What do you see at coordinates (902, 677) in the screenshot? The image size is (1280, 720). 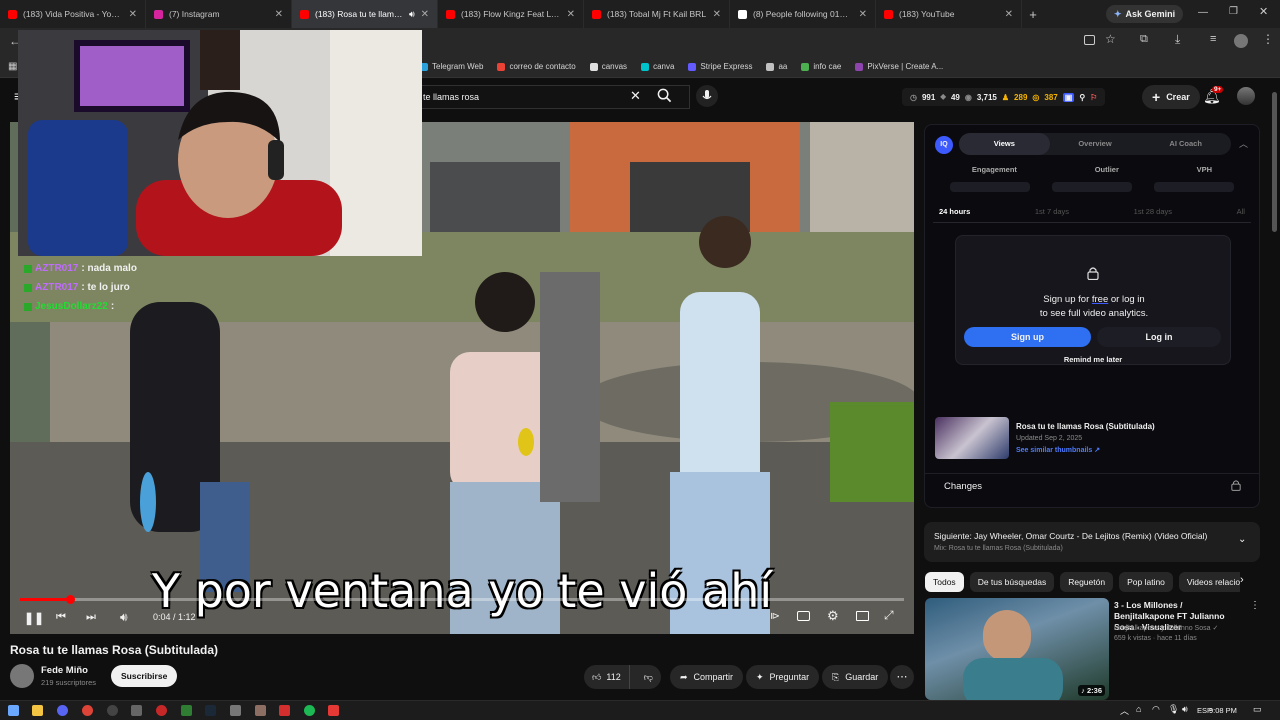 I see `more-actions-button: ⋯` at bounding box center [902, 677].